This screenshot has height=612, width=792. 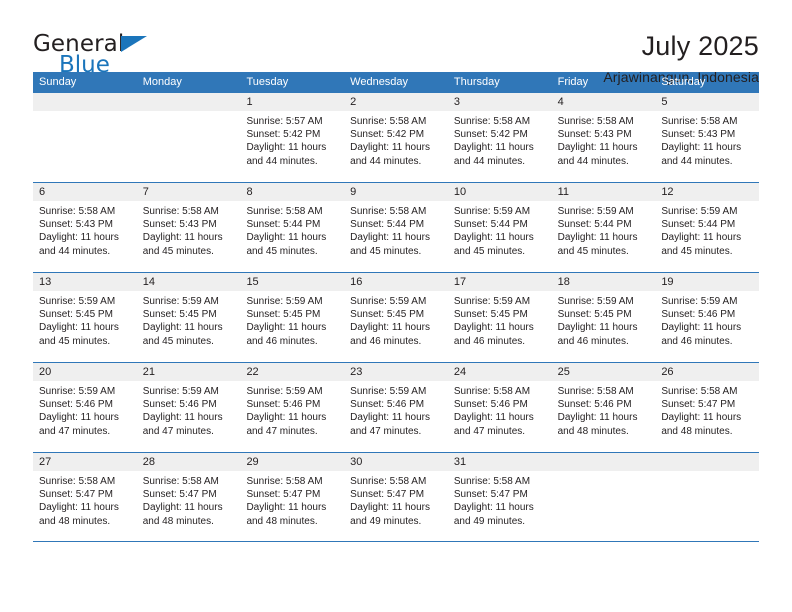 I want to click on day-number: 20, so click(x=85, y=372).